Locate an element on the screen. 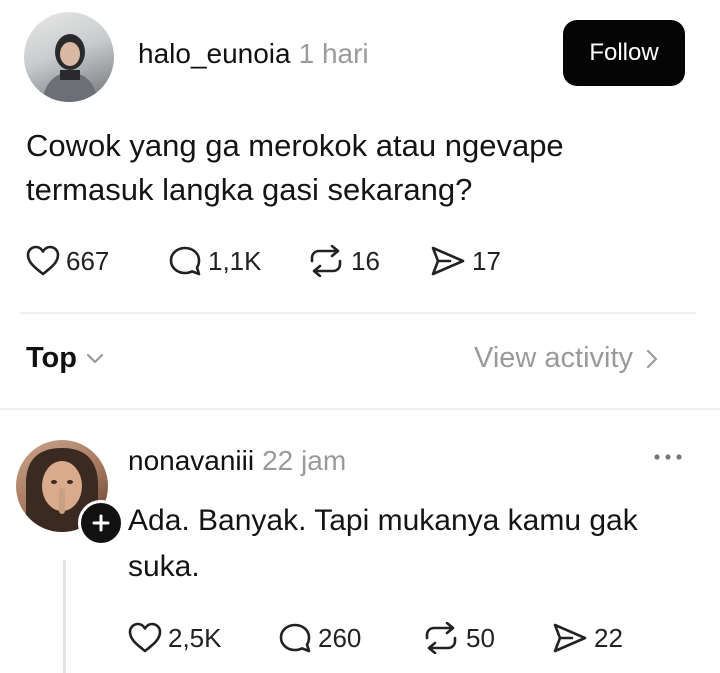 Image resolution: width=720 pixels, height=673 pixels. post-timestamp: 1 hari is located at coordinates (333, 53).